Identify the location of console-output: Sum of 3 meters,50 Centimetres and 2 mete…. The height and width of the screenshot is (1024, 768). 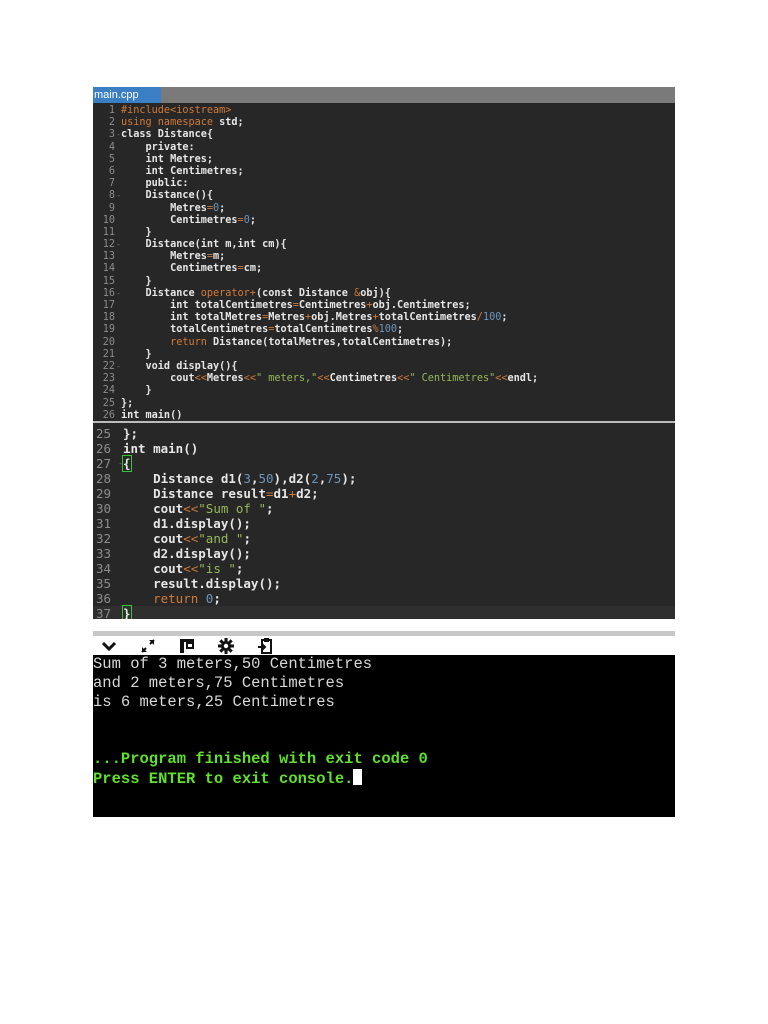
(384, 736).